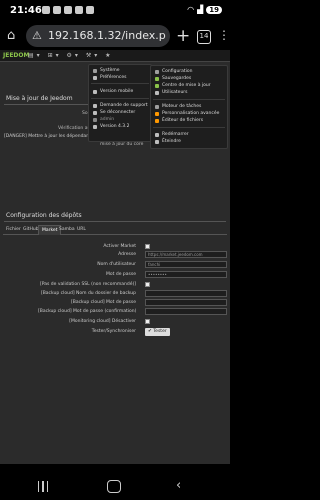 Image resolution: width=320 pixels, height=500 pixels. Describe the element at coordinates (214, 9) in the screenshot. I see `battery-icon: 19` at that location.